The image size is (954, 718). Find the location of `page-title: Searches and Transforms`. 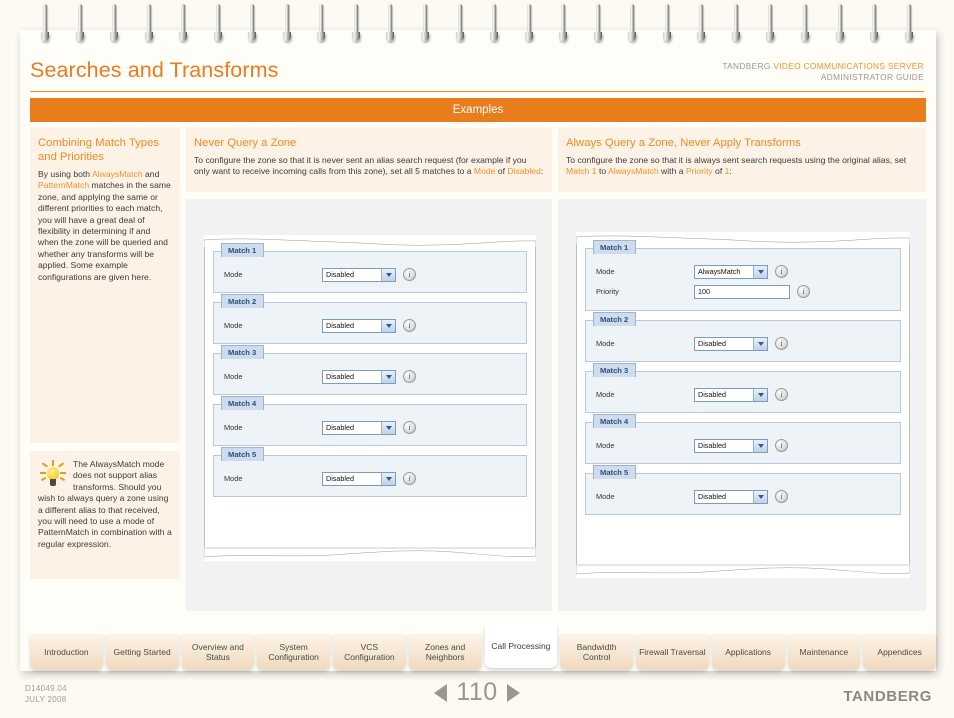

page-title: Searches and Transforms is located at coordinates (154, 70).